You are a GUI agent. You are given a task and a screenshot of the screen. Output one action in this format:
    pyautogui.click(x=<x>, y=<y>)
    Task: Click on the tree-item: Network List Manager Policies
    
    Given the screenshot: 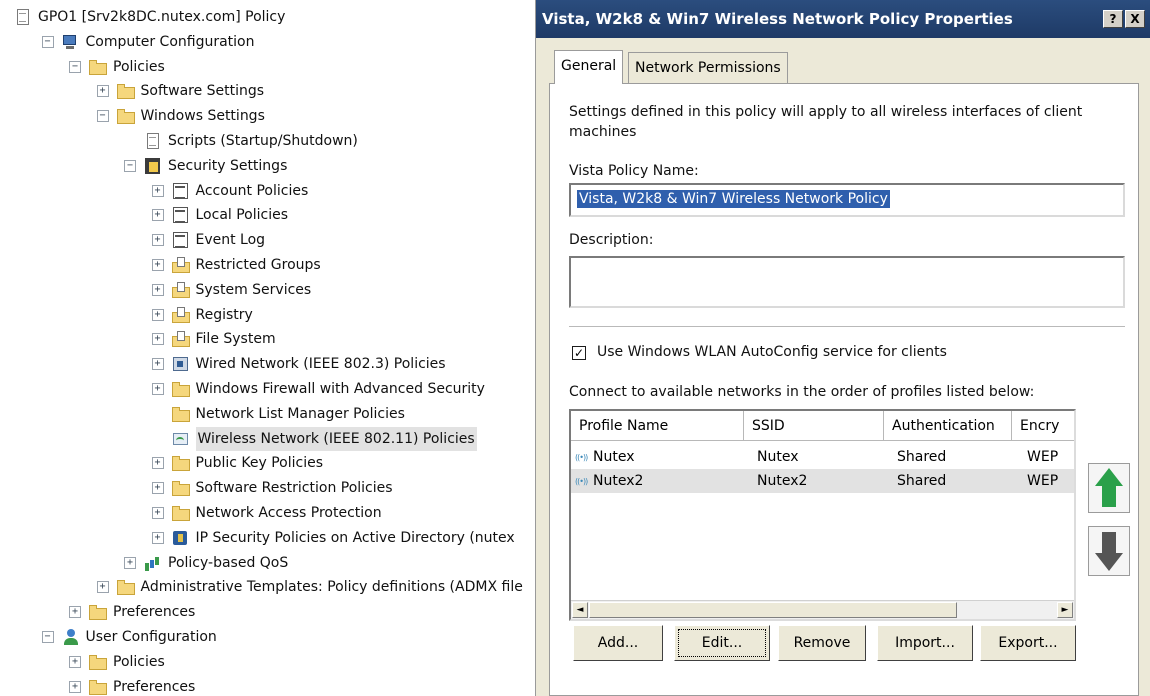 What is the action you would take?
    pyautogui.click(x=278, y=414)
    